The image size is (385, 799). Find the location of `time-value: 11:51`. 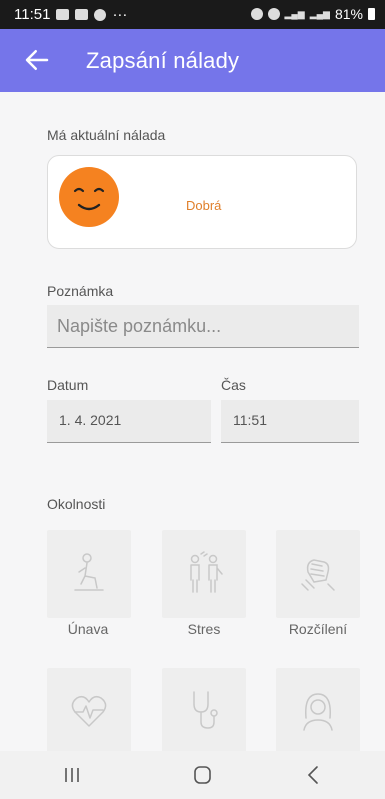

time-value: 11:51 is located at coordinates (250, 420).